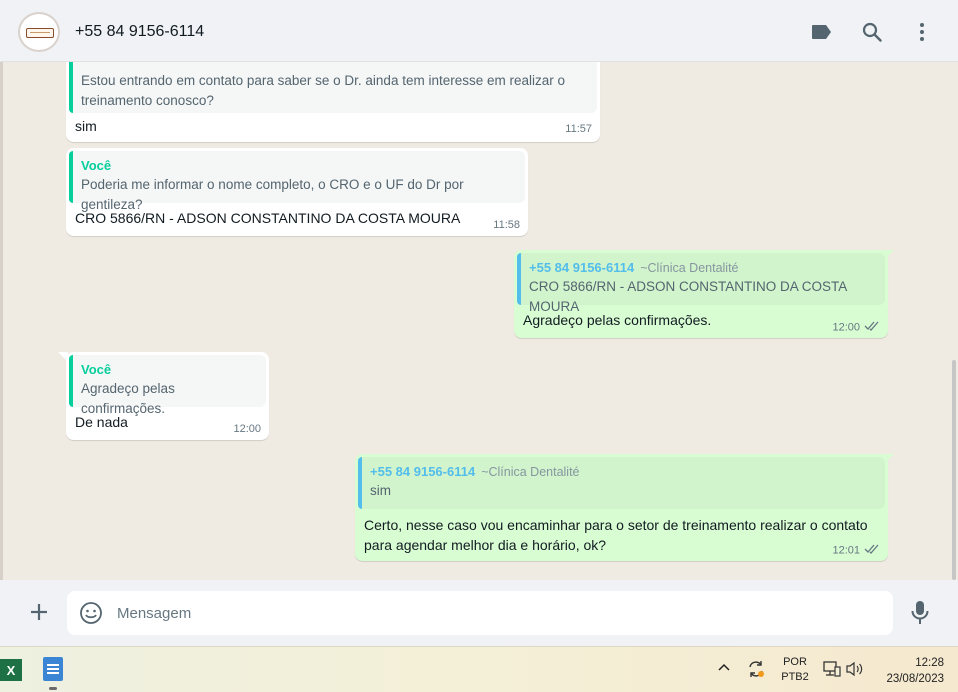 The image size is (958, 692). What do you see at coordinates (167, 385) in the screenshot?
I see `quoted-message: Você Agradeço pelas confirmações.` at bounding box center [167, 385].